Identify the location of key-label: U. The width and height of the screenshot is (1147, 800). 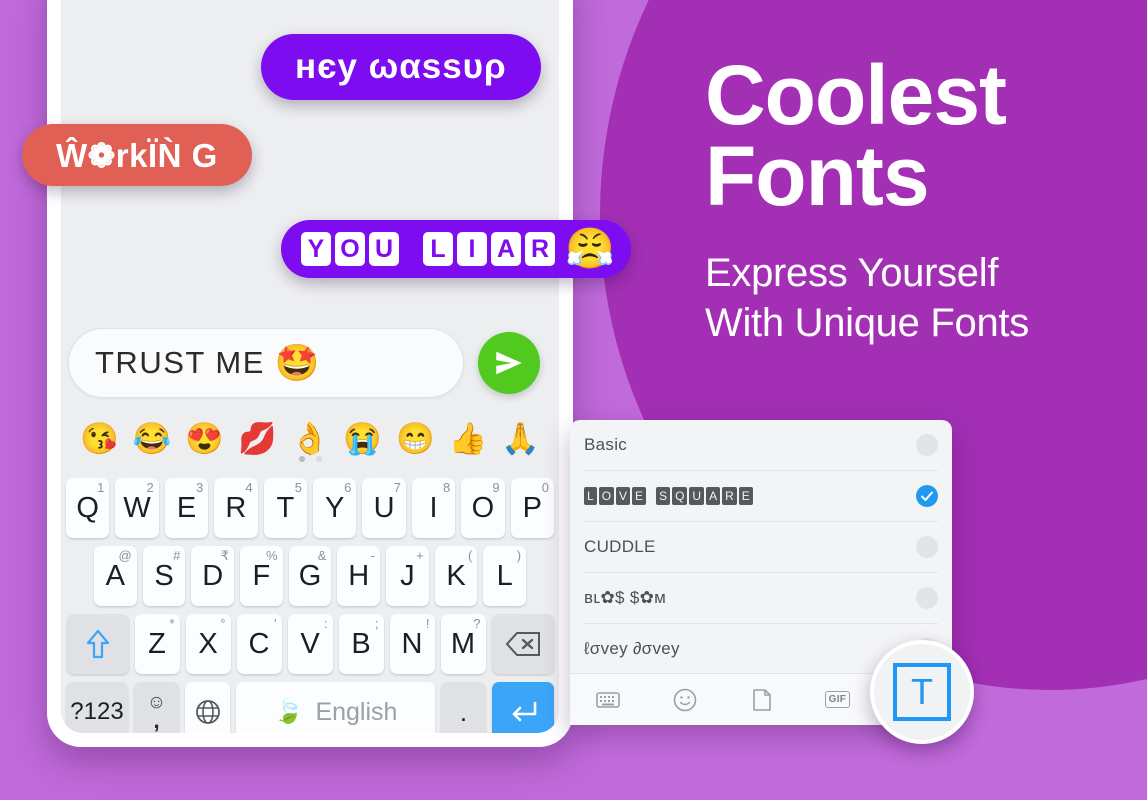
(384, 507).